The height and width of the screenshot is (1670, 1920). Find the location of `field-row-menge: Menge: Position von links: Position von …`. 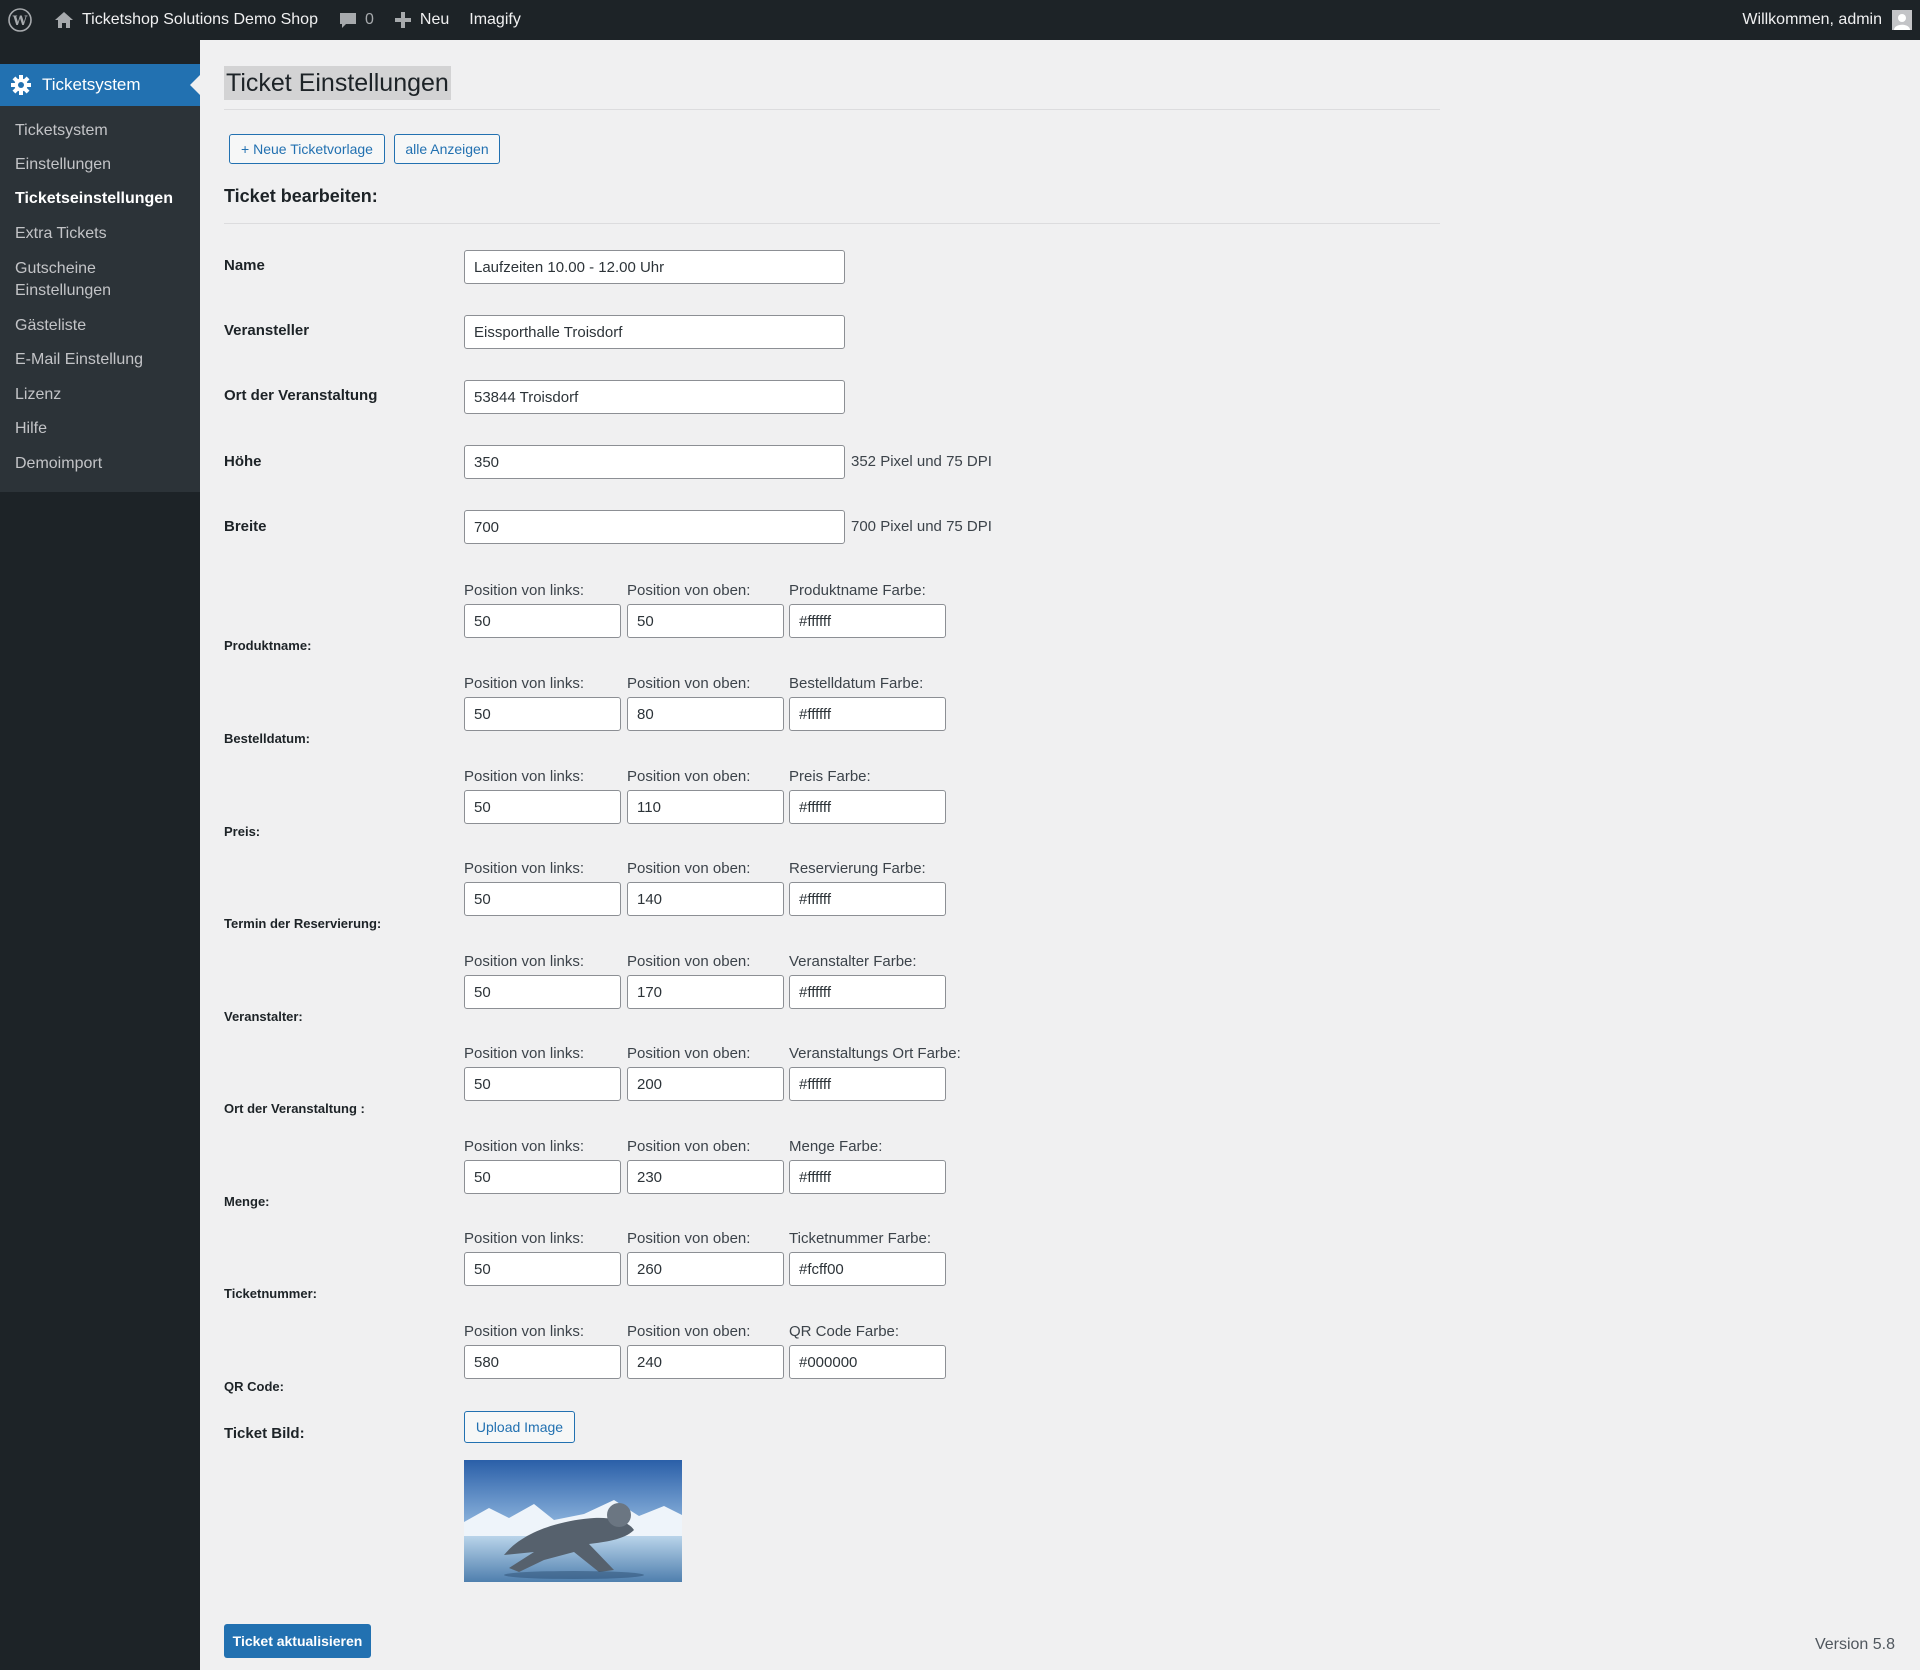

field-row-menge: Menge: Position von links: Position von … is located at coordinates (624, 1178).